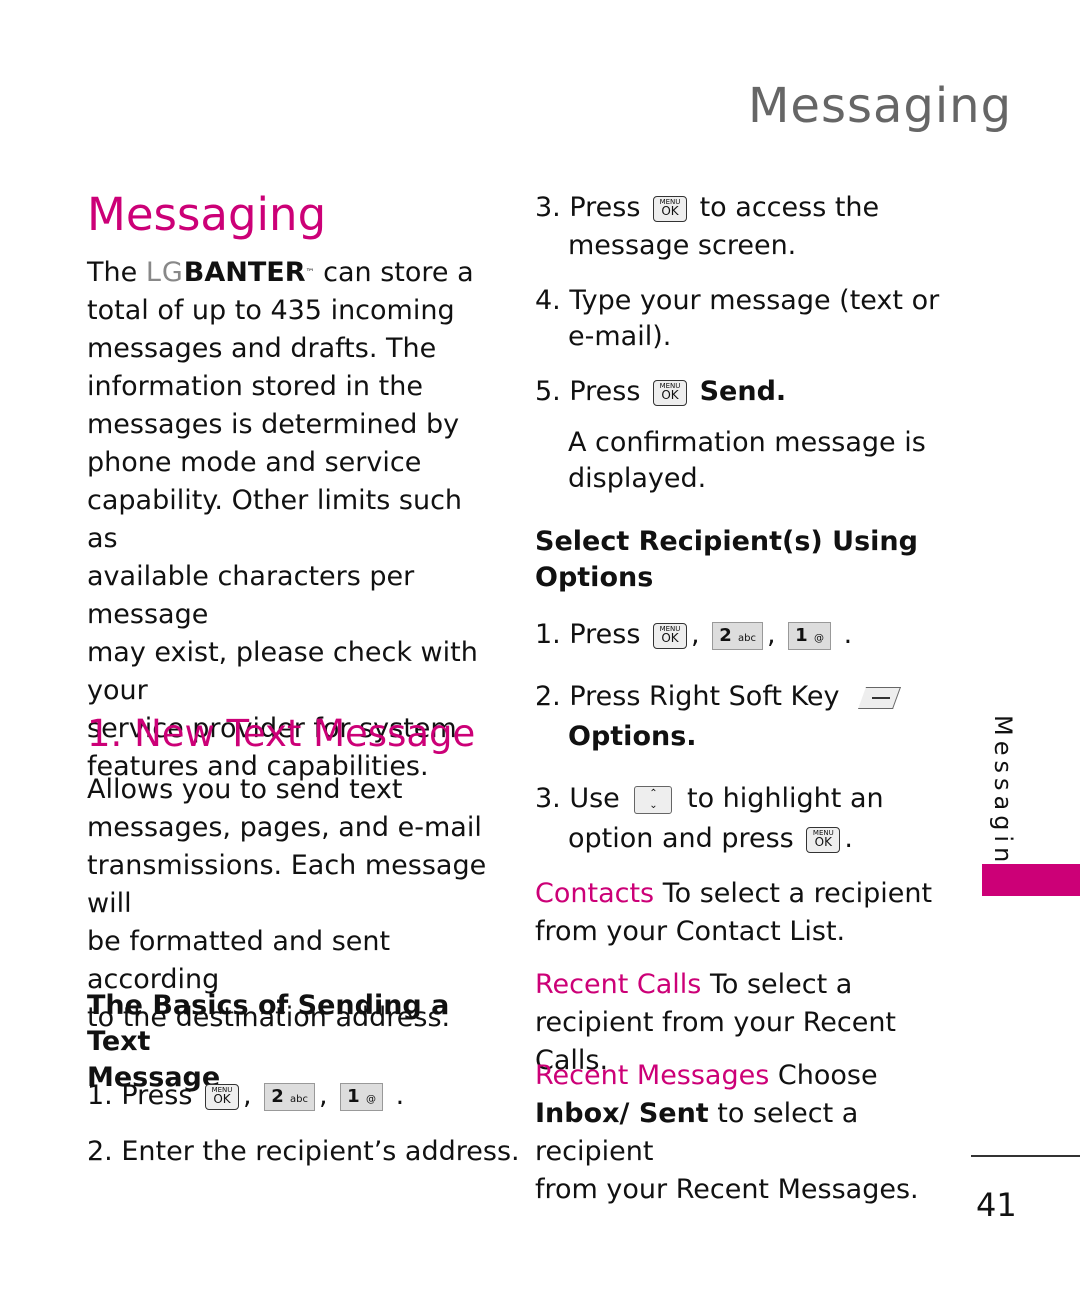 The height and width of the screenshot is (1295, 1080). I want to click on brand-banter-logo: BANTER, so click(244, 272).